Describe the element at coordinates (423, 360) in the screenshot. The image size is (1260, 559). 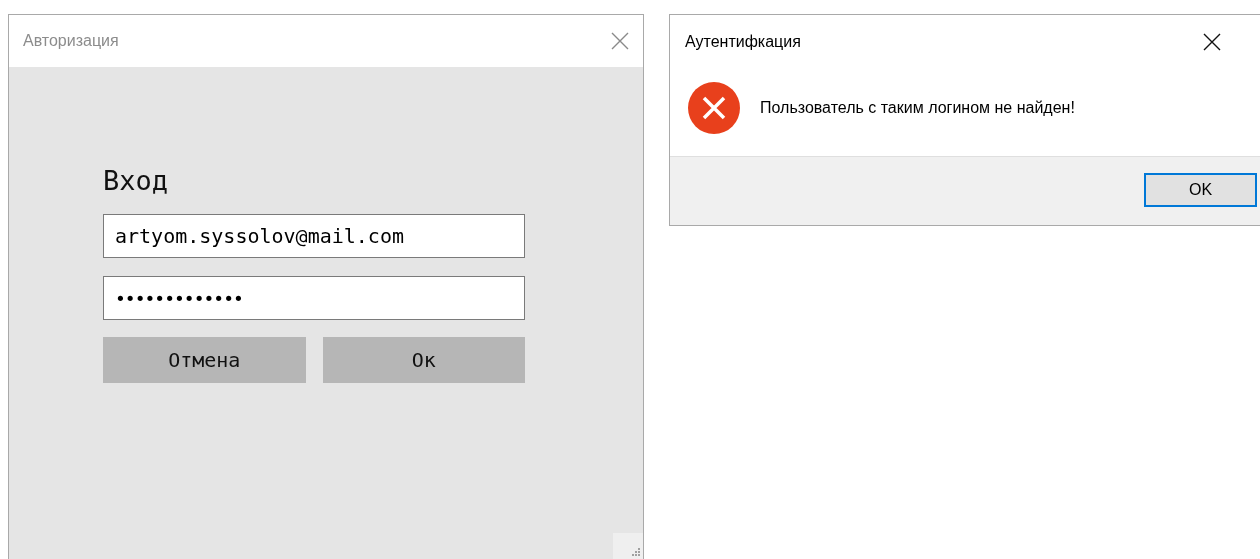
I see `form-button: Ок` at that location.